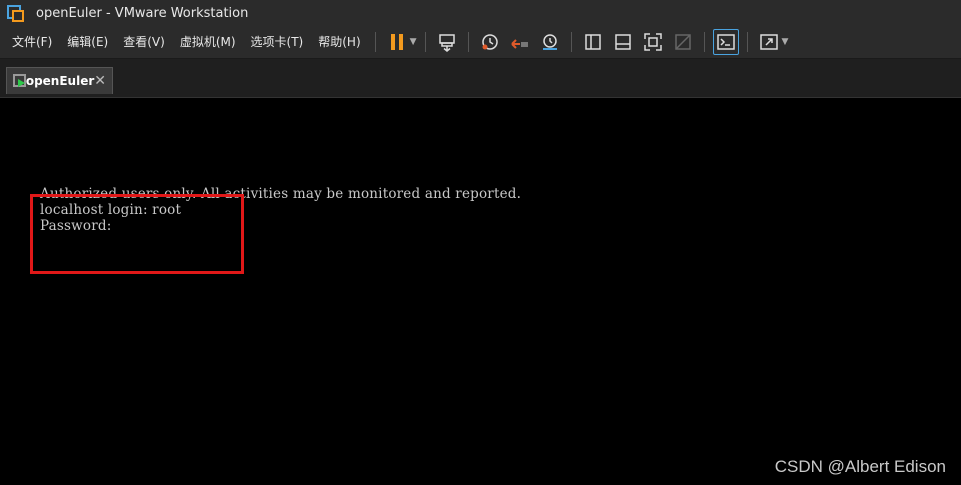  I want to click on fullscreen-icon, so click(652, 42).